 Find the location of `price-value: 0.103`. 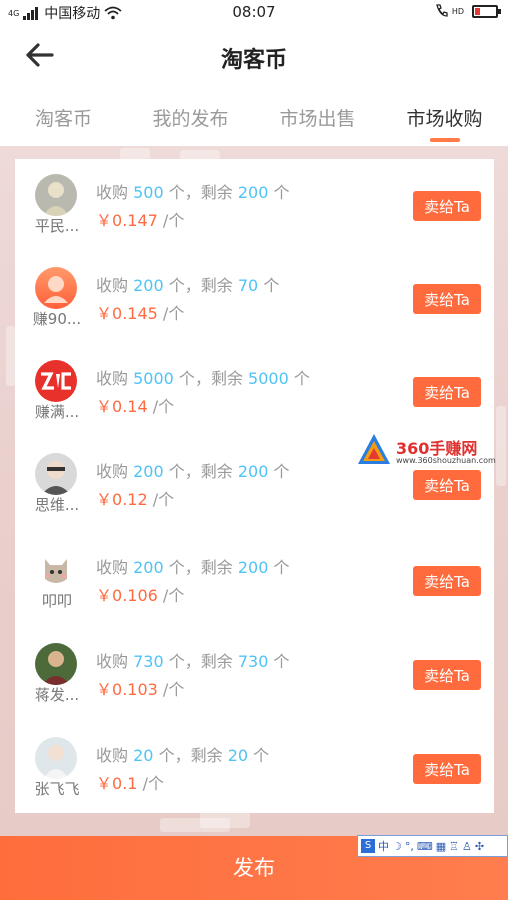

price-value: 0.103 is located at coordinates (135, 689).